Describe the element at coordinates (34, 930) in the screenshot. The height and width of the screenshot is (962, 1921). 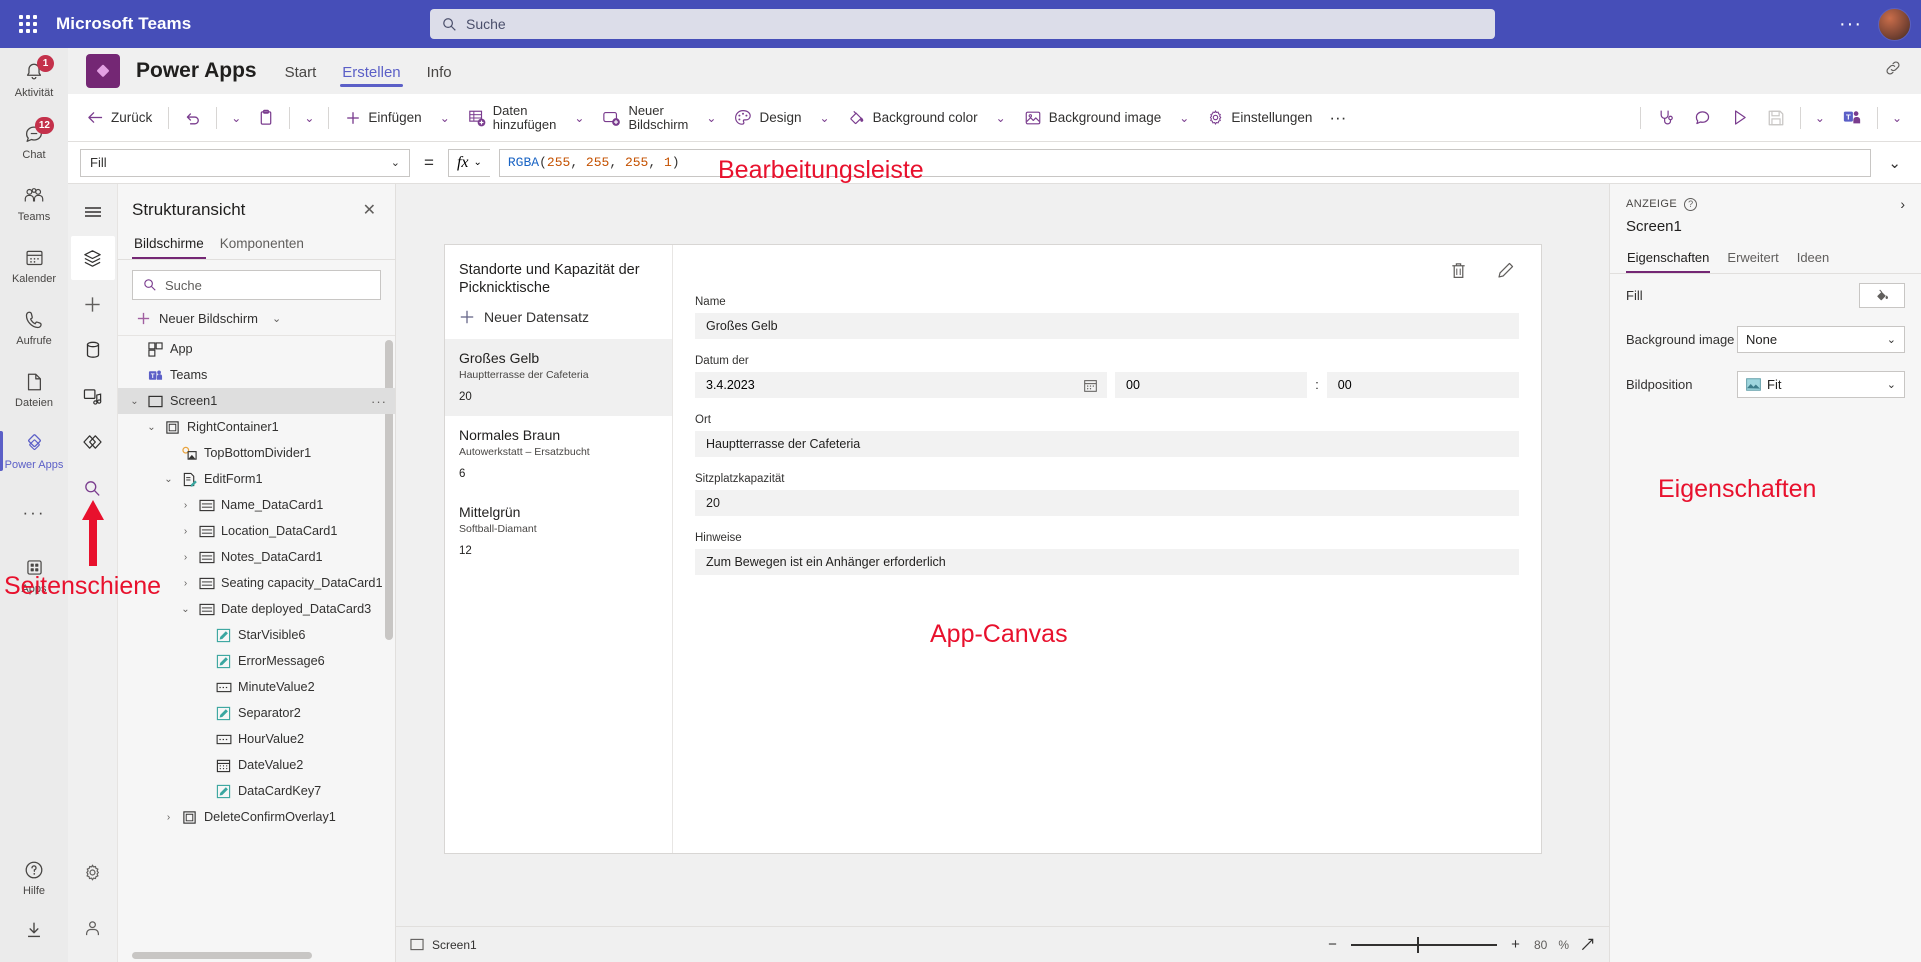
I see `download-app-button` at that location.